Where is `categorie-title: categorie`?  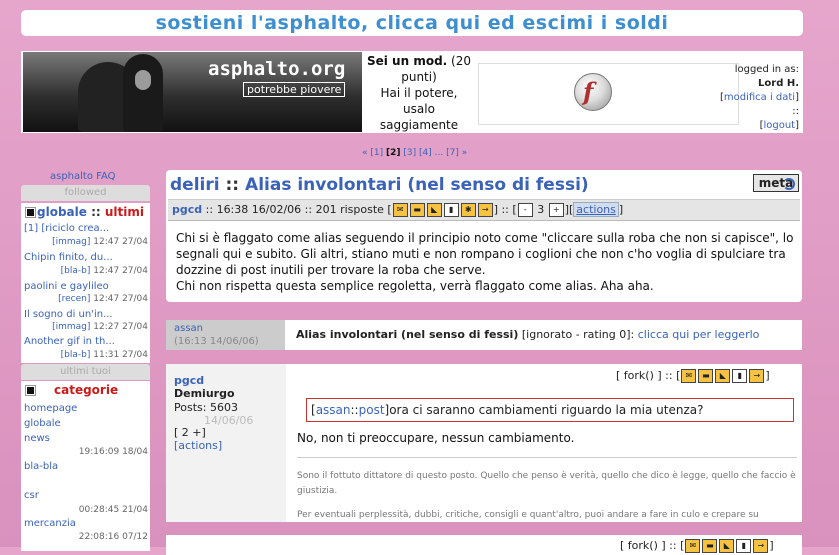 categorie-title: categorie is located at coordinates (86, 390).